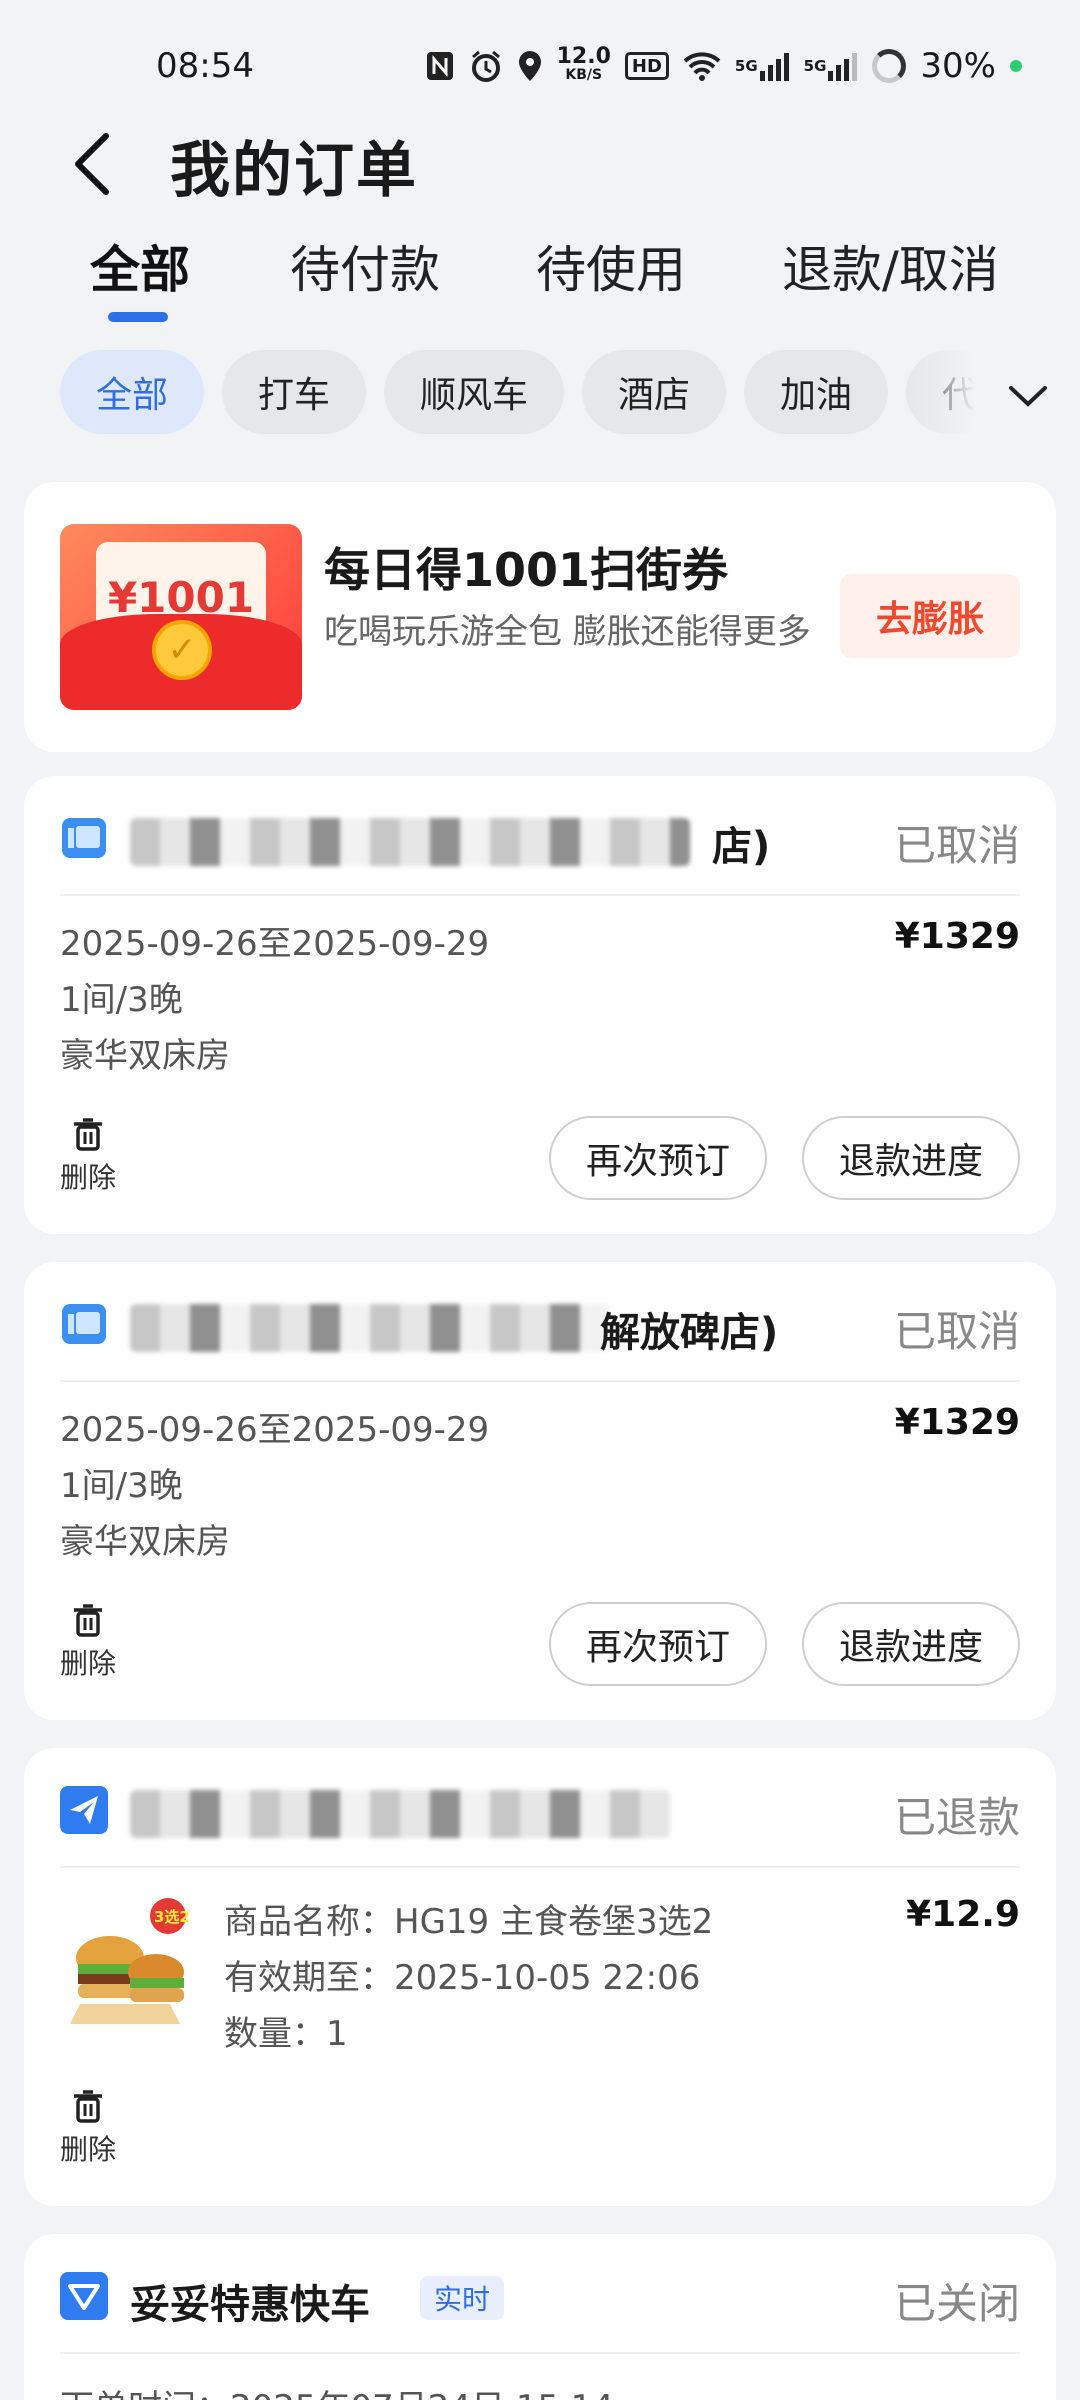 The image size is (1080, 2400). I want to click on ride-app-icon, so click(84, 2296).